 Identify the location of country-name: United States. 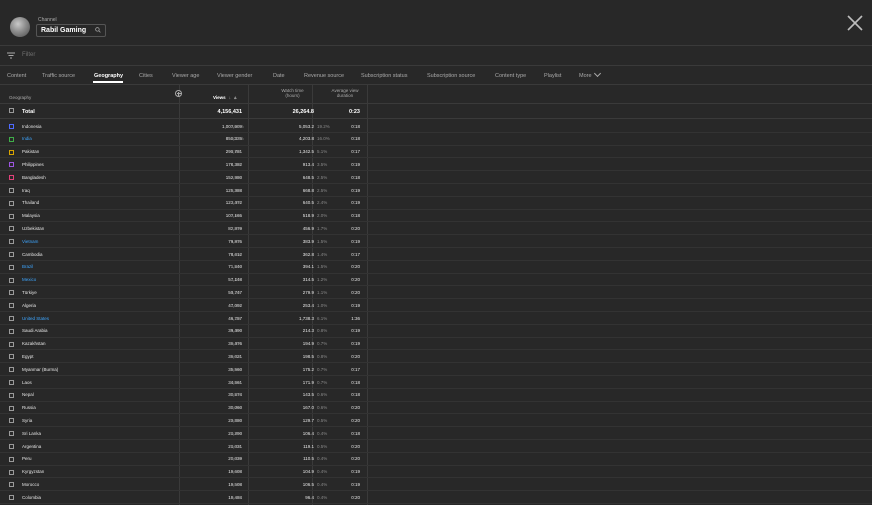
(35, 319).